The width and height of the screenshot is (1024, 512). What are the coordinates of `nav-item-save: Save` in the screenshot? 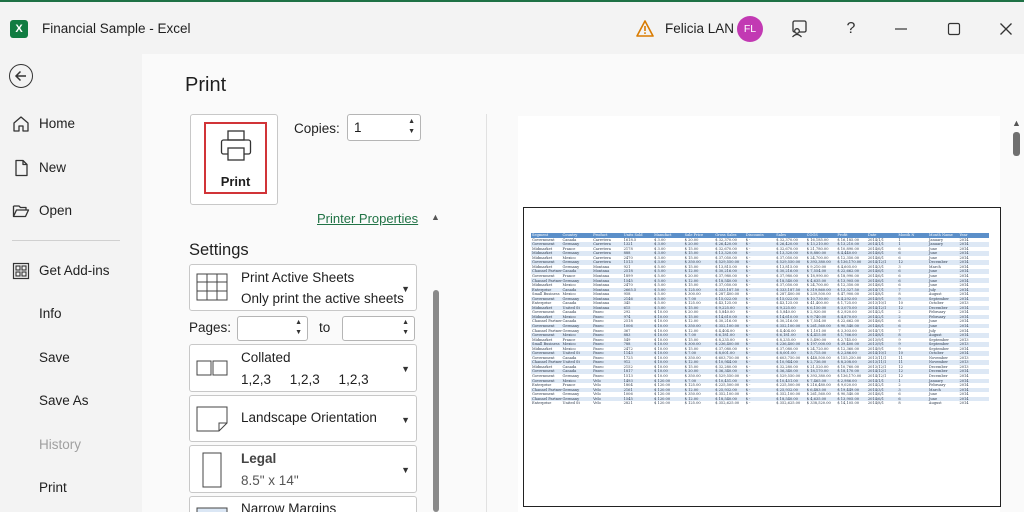 It's located at (71, 358).